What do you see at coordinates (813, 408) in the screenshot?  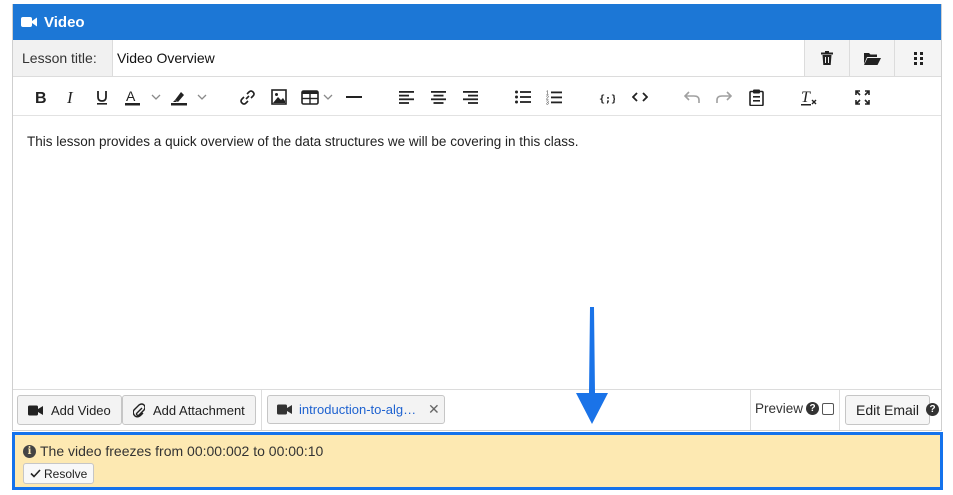 I see `preview-help-icon: ?` at bounding box center [813, 408].